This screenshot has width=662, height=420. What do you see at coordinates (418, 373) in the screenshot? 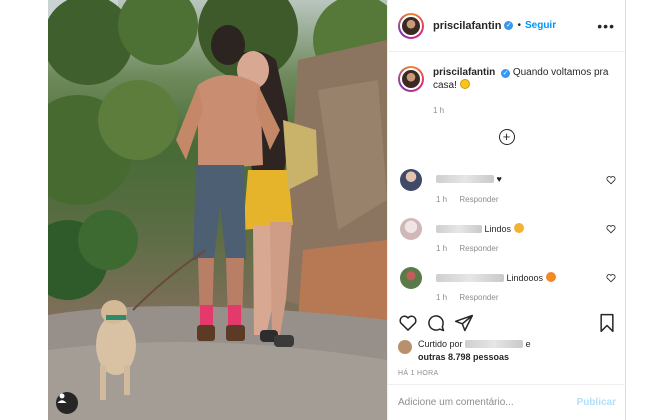
I see `post-timestamp: HÁ 1 HORA` at bounding box center [418, 373].